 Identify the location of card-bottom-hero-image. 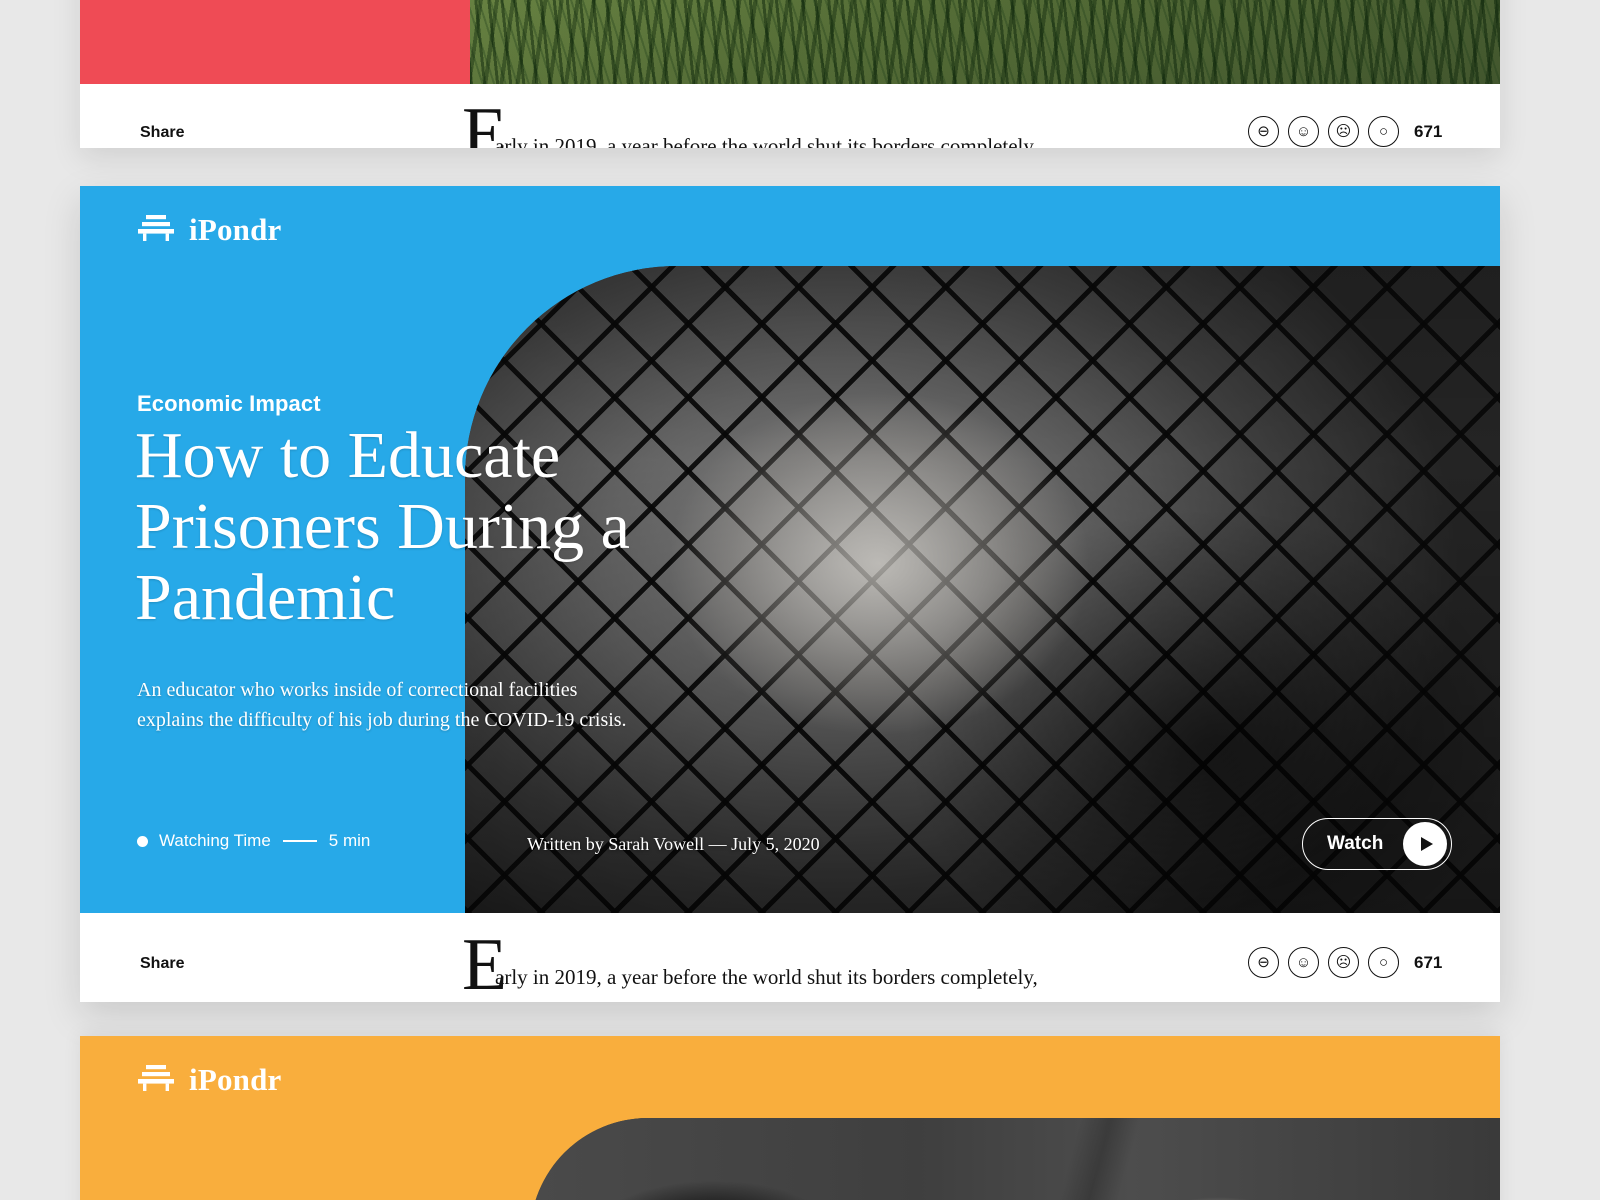
(1015, 1159).